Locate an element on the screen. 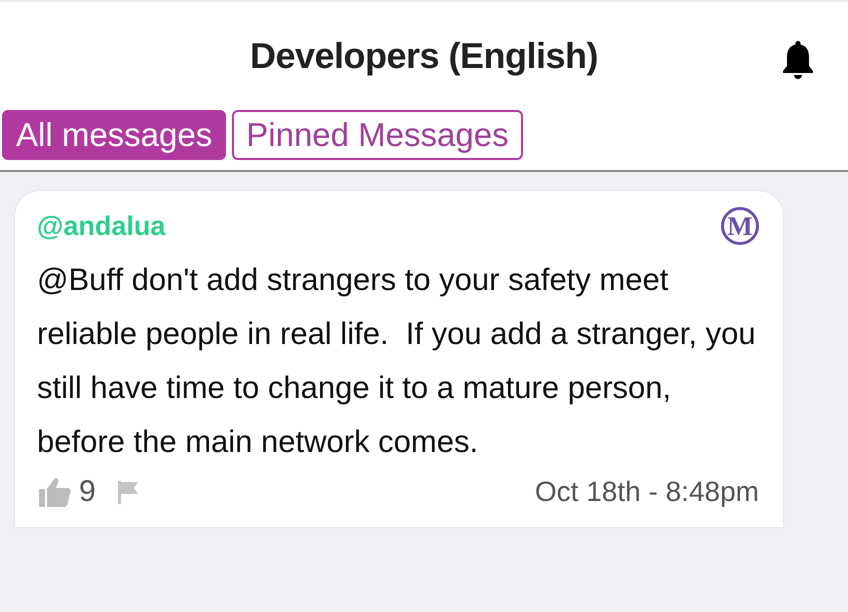 This screenshot has width=848, height=612. tab: All messages is located at coordinates (114, 135).